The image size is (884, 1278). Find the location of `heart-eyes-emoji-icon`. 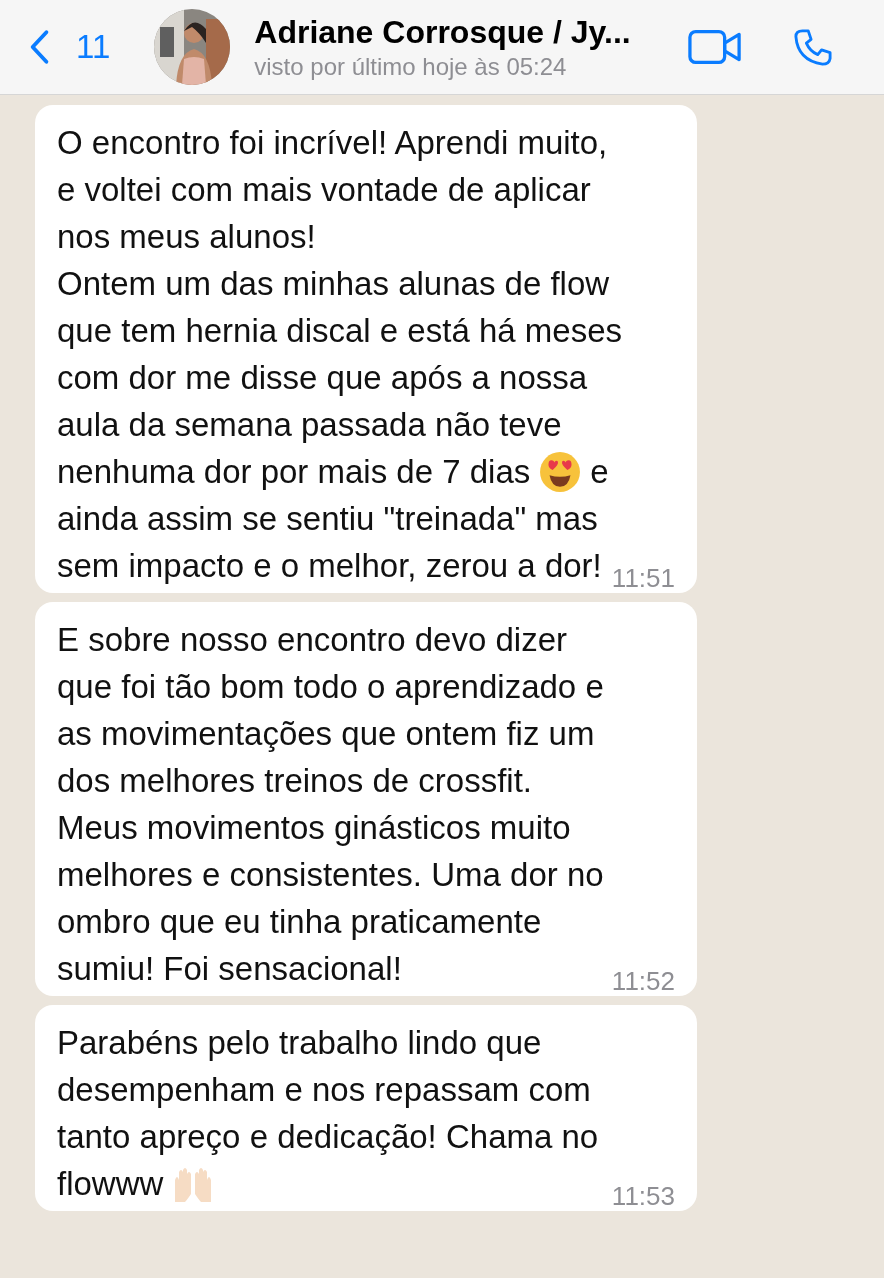

heart-eyes-emoji-icon is located at coordinates (560, 471).